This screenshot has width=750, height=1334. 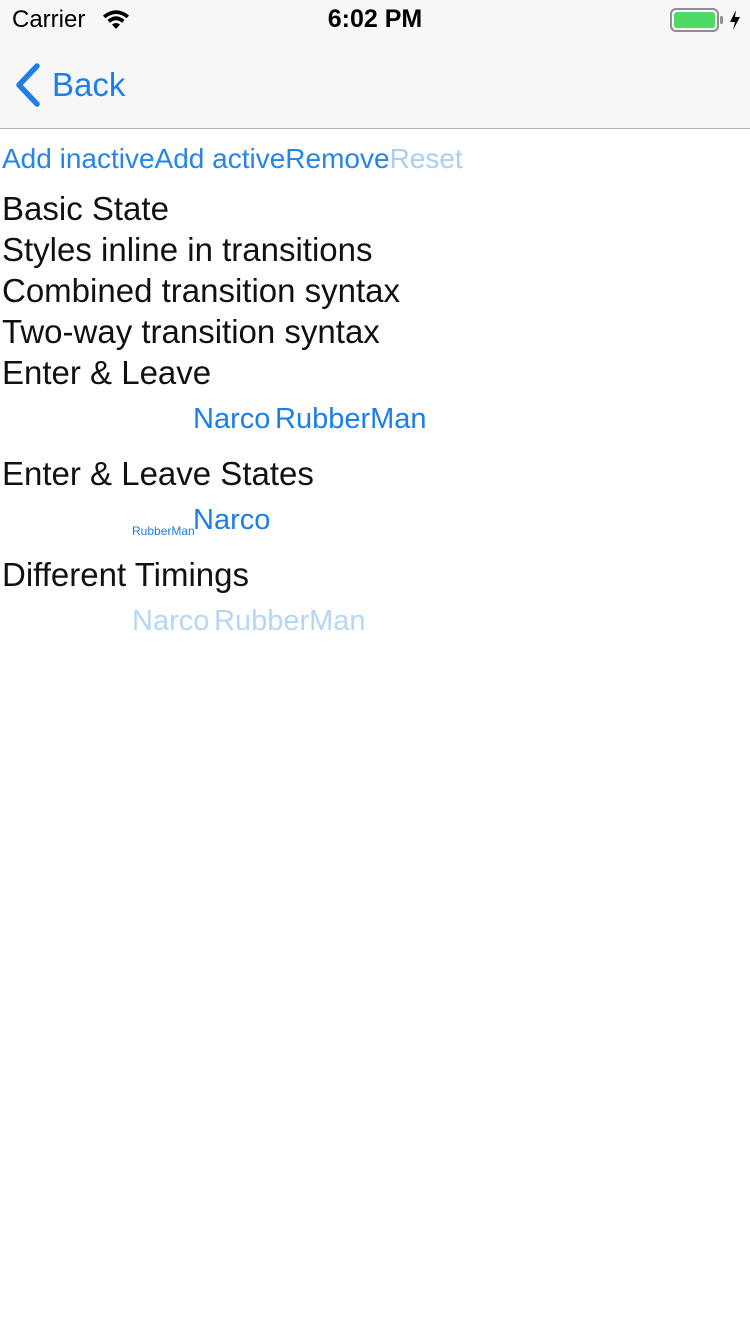 I want to click on section-different-timings: Different Timings, so click(x=125, y=574).